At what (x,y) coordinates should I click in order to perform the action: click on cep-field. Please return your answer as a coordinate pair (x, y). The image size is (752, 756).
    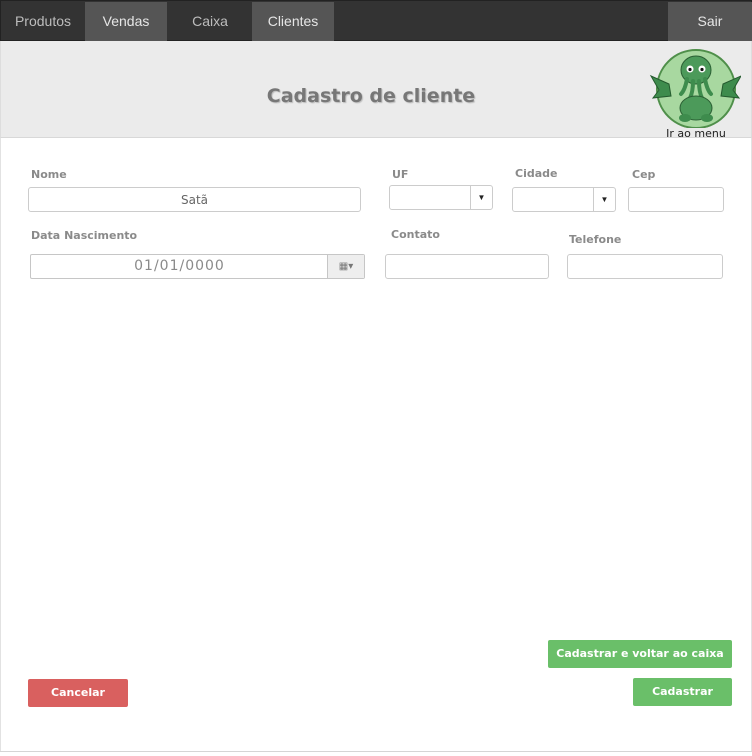
    Looking at the image, I should click on (676, 199).